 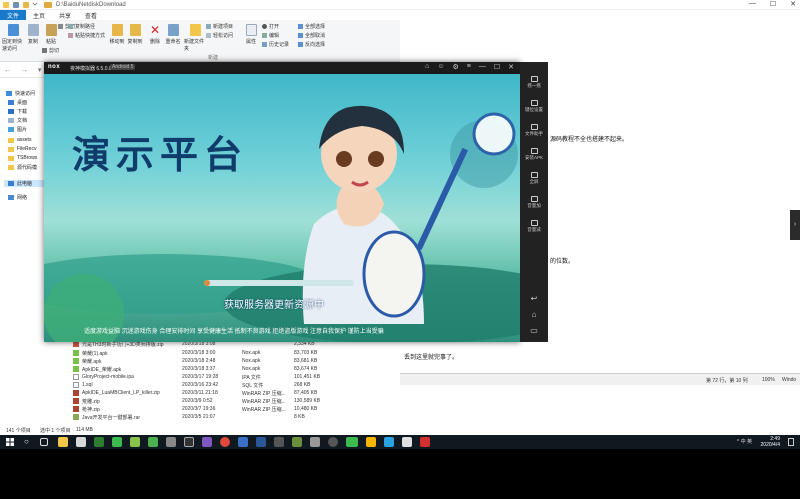 I want to click on nav-assets: assets, so click(x=19, y=140).